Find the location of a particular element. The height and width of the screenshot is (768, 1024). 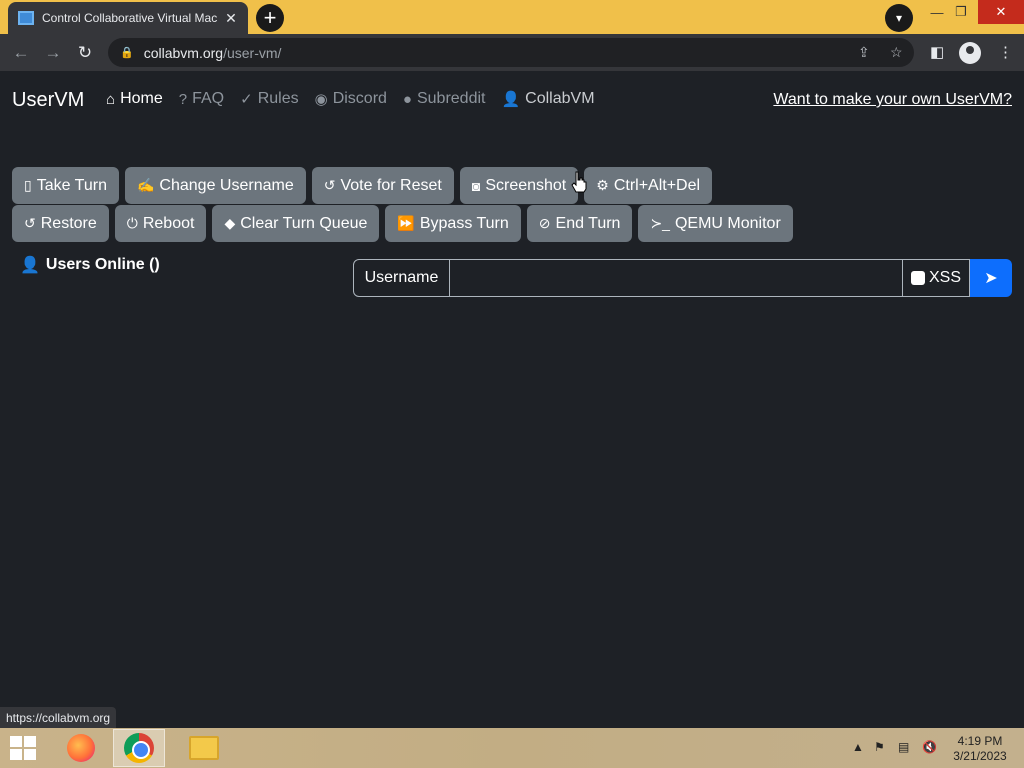

nav-subreddit: ● Subreddit is located at coordinates (444, 99).